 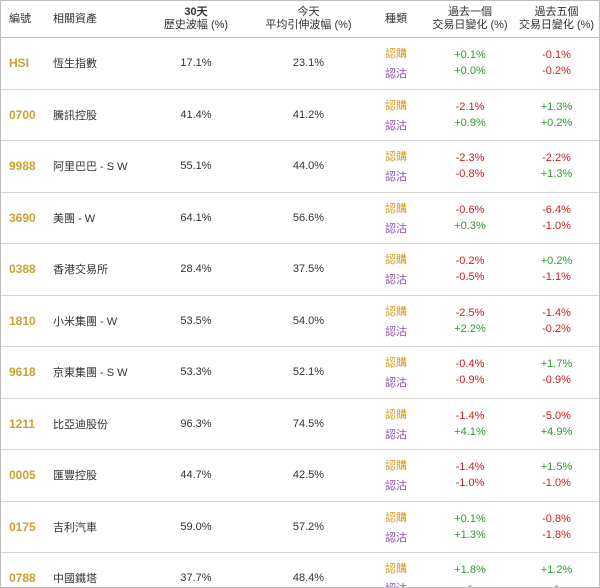 I want to click on row-change-1d: +0.1% +1.3%, so click(x=470, y=527).